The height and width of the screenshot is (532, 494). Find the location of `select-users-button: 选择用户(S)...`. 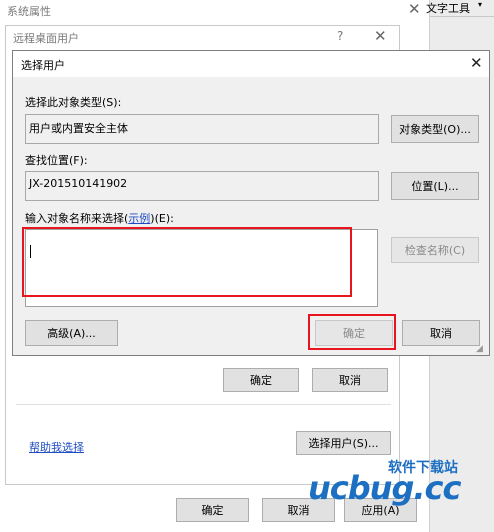

select-users-button: 选择用户(S)... is located at coordinates (343, 443).